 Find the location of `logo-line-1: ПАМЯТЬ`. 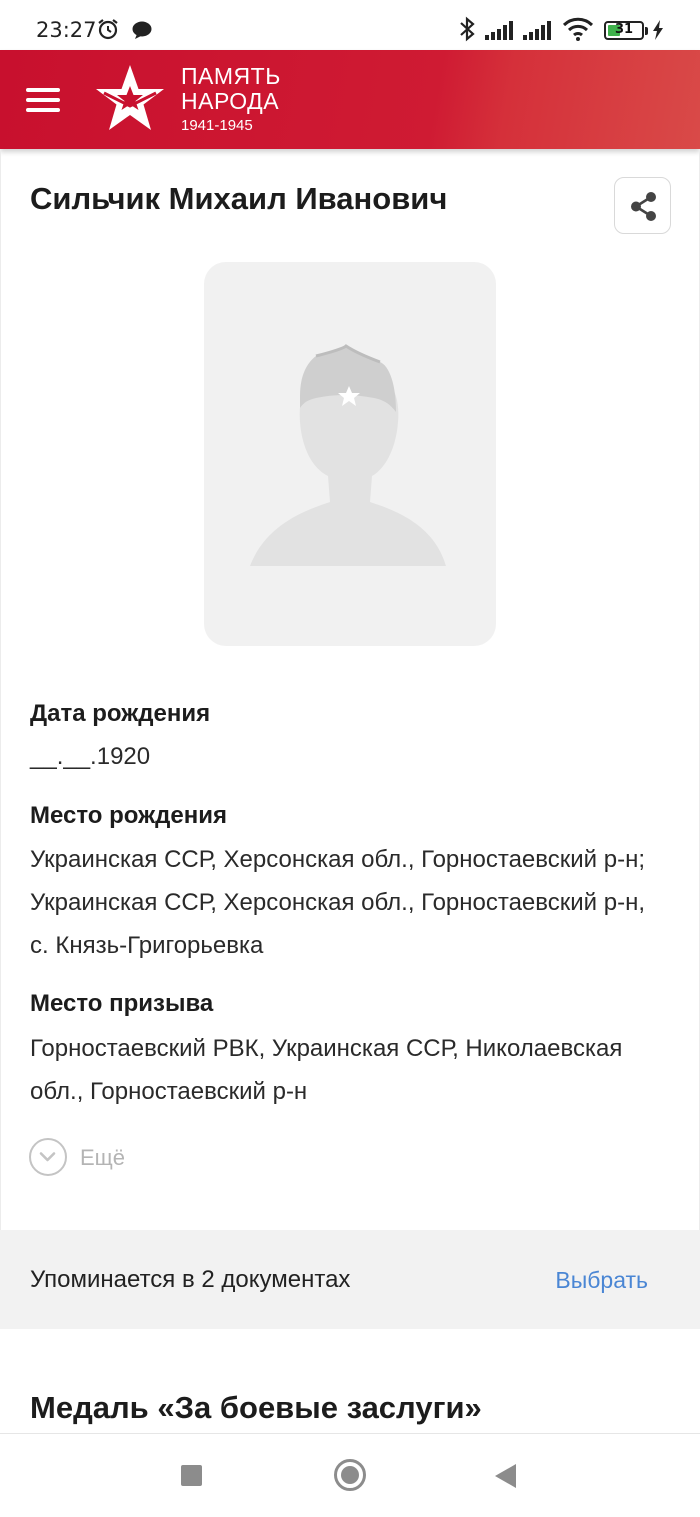

logo-line-1: ПАМЯТЬ is located at coordinates (231, 76).